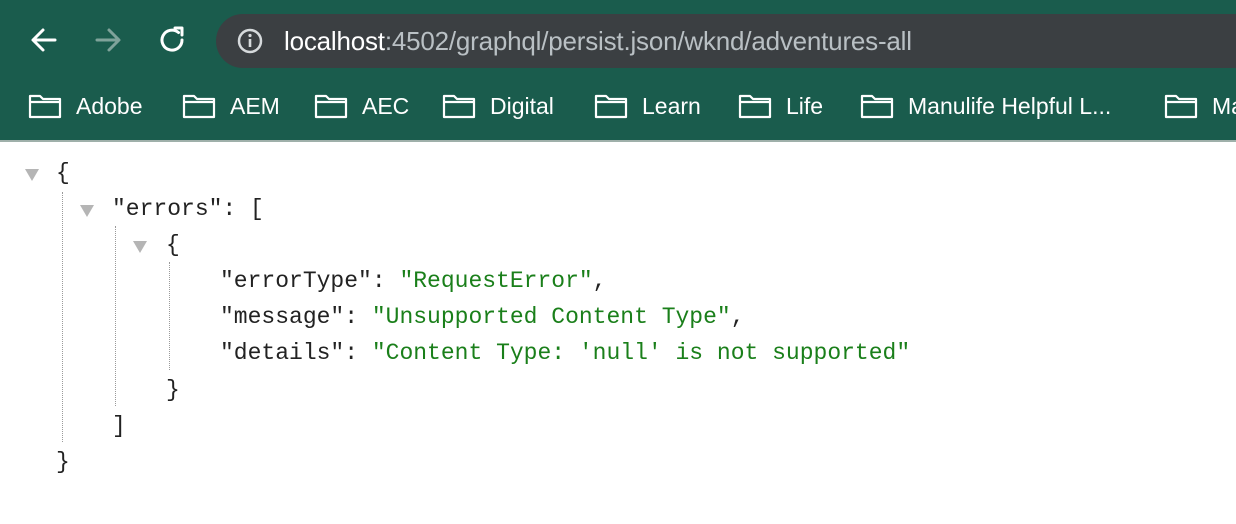 This screenshot has width=1236, height=524. Describe the element at coordinates (282, 353) in the screenshot. I see `json-key: "details"` at that location.